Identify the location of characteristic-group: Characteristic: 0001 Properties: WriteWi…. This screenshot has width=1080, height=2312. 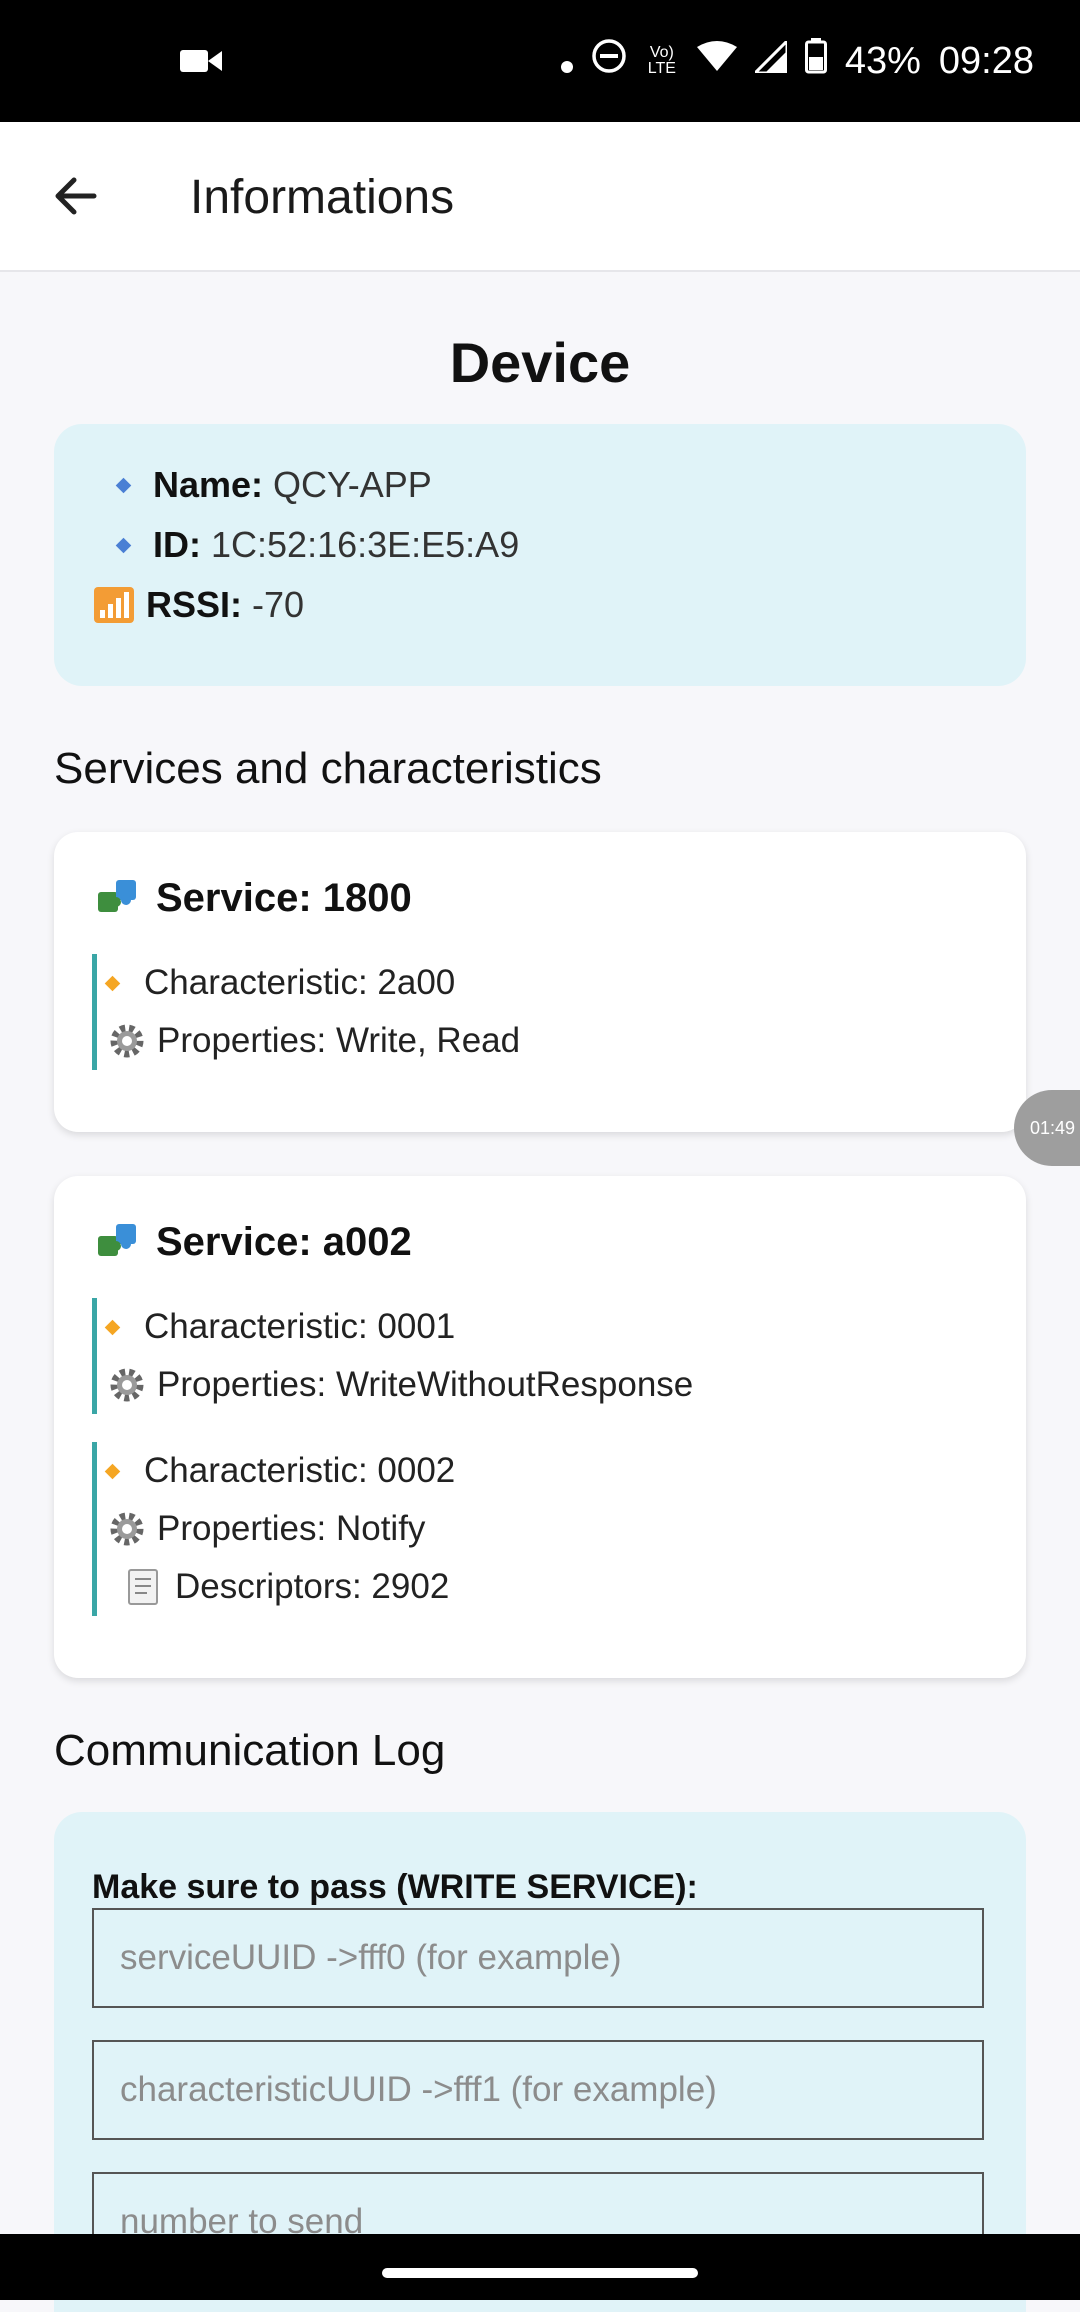
(392, 1356).